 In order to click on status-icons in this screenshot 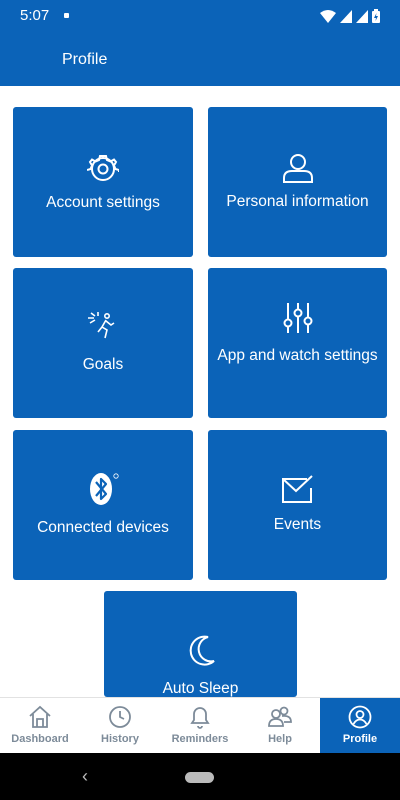, I will do `click(350, 16)`.